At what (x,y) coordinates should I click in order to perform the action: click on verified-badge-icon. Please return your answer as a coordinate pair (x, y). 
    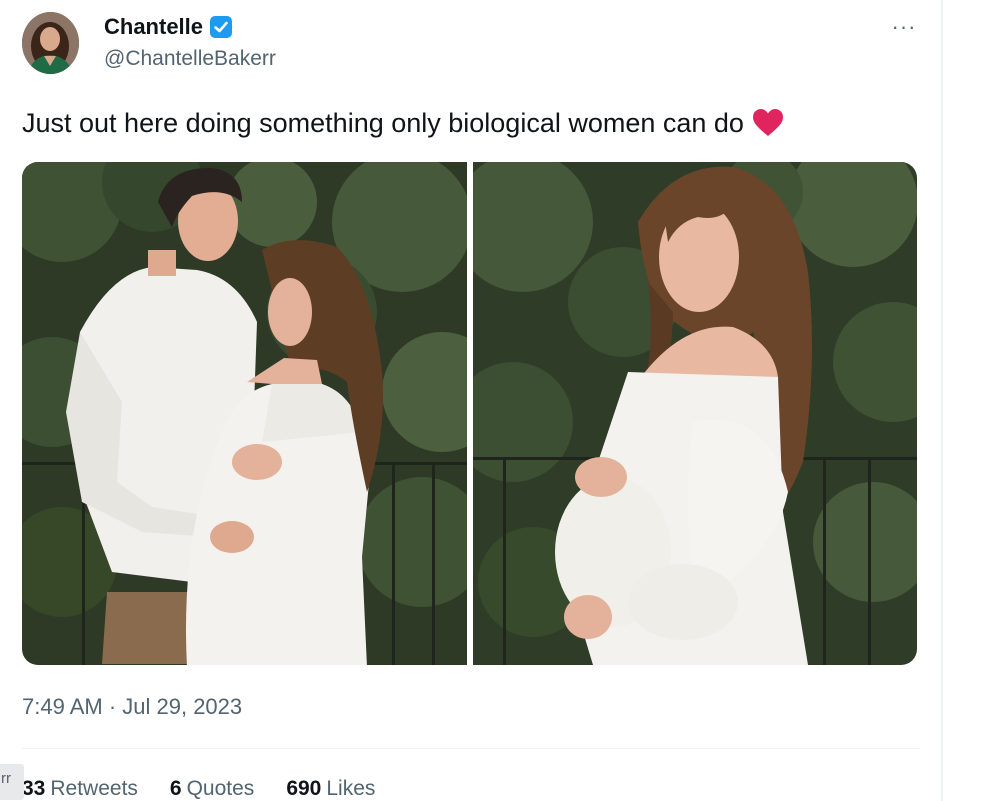
    Looking at the image, I should click on (221, 27).